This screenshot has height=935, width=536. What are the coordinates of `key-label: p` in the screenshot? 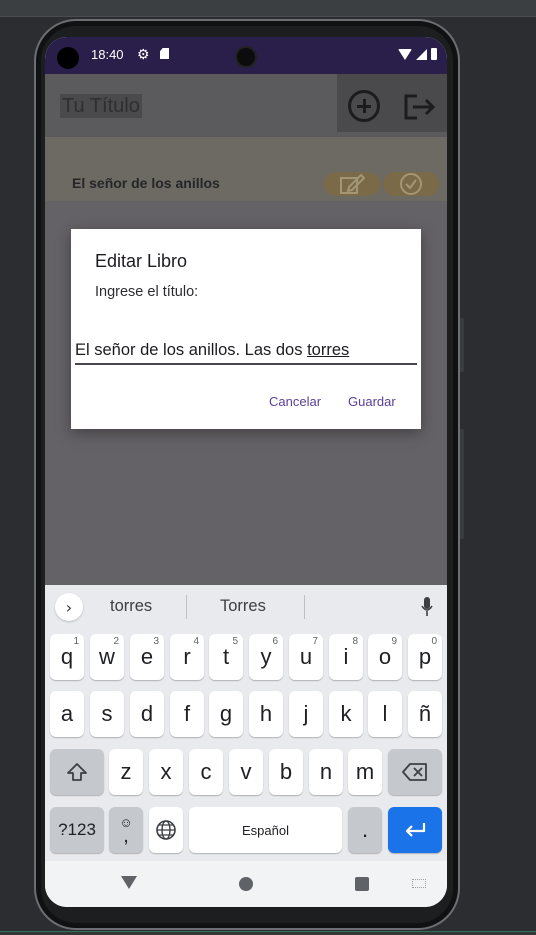 It's located at (425, 656).